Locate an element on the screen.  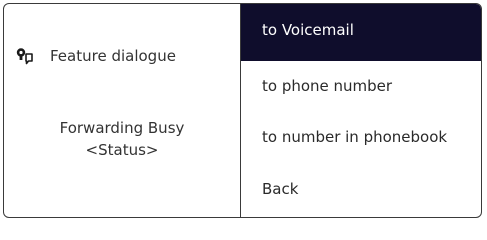
menu-item-to-phone-number: to phone number is located at coordinates (361, 86).